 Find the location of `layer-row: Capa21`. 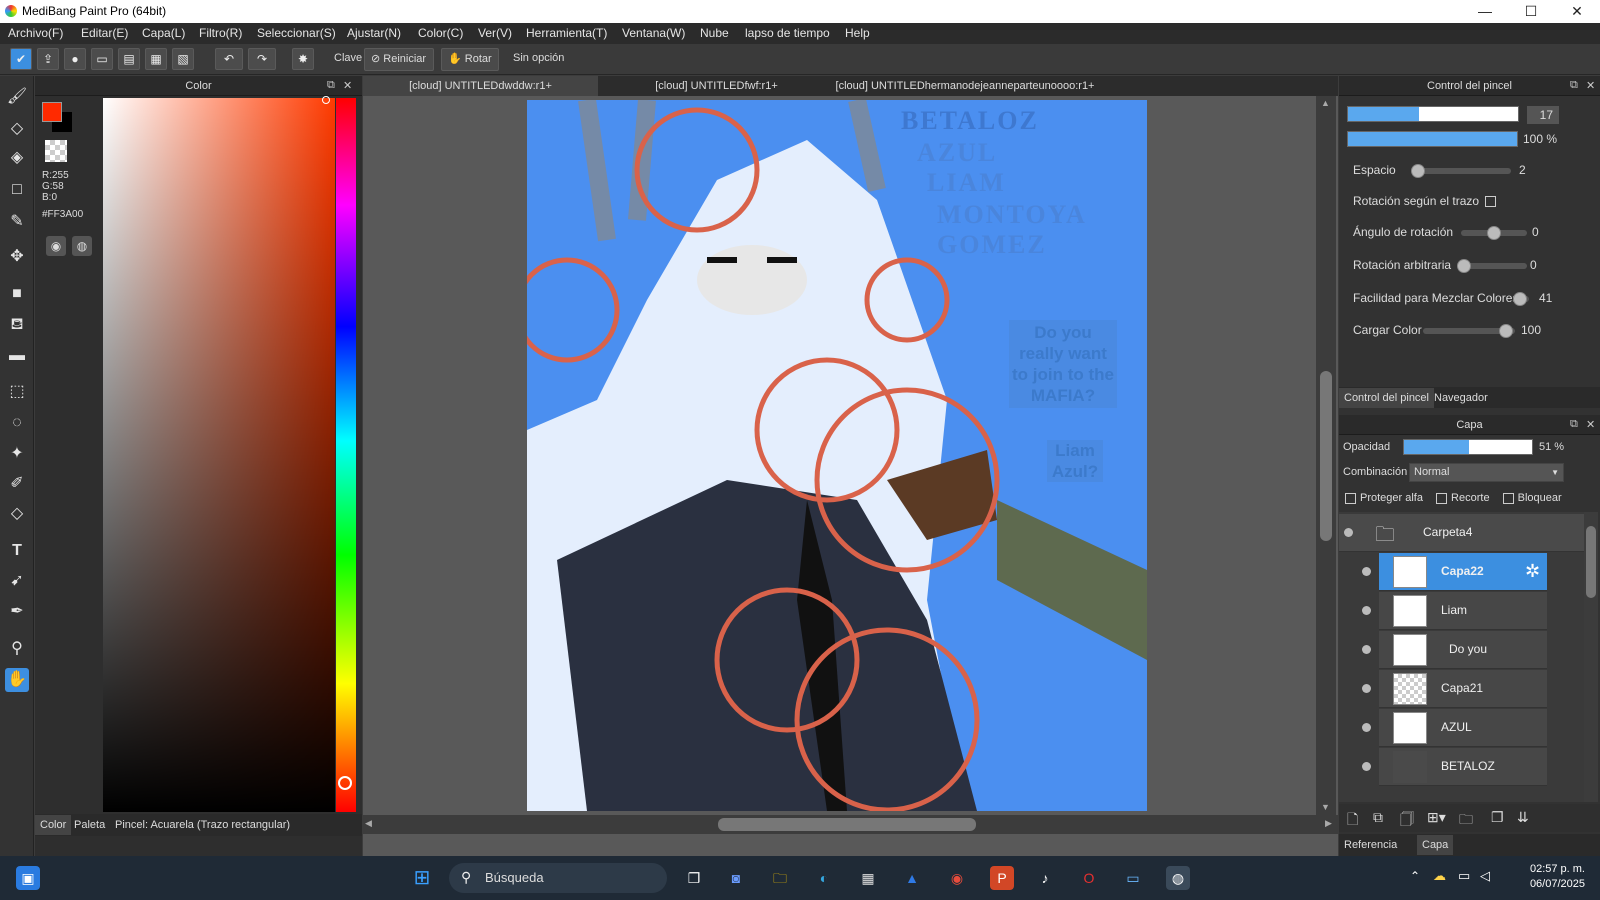

layer-row: Capa21 is located at coordinates (1454, 689).